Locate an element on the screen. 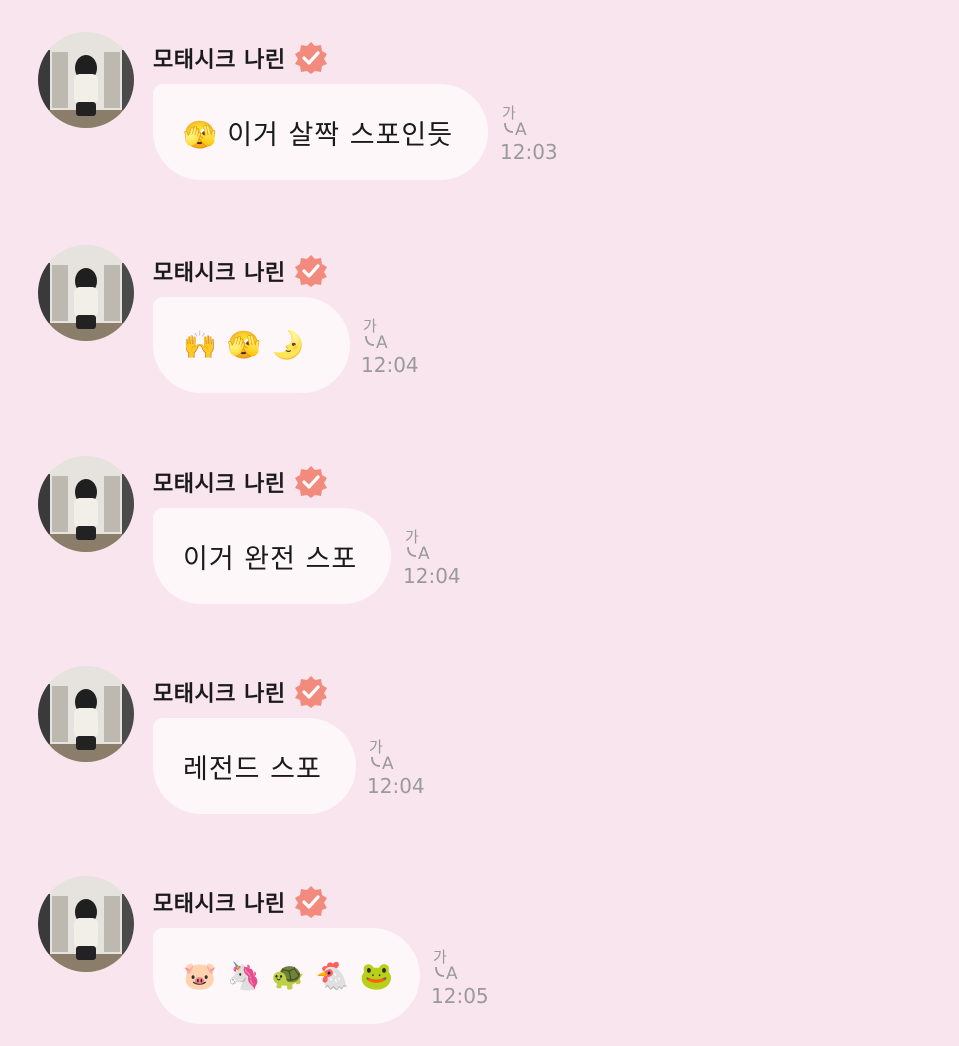 The width and height of the screenshot is (959, 1046). message-text: 이거 완전 스포 is located at coordinates (270, 559).